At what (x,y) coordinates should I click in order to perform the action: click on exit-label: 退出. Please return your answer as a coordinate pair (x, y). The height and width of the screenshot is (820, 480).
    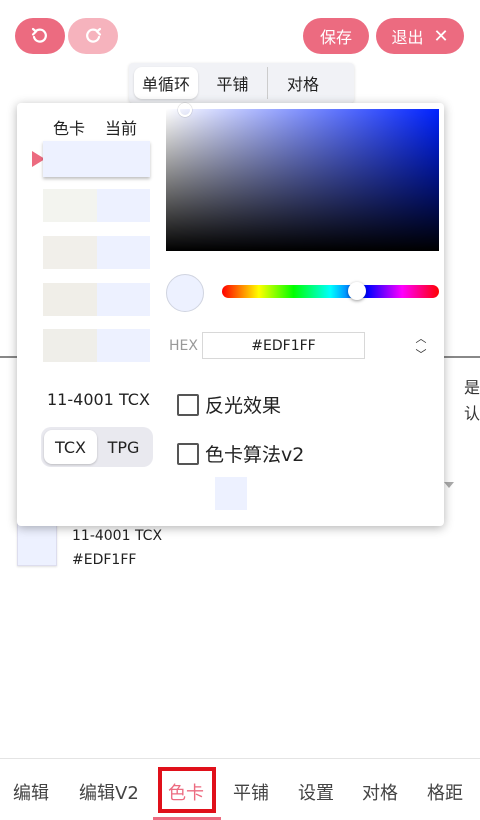
    Looking at the image, I should click on (407, 37).